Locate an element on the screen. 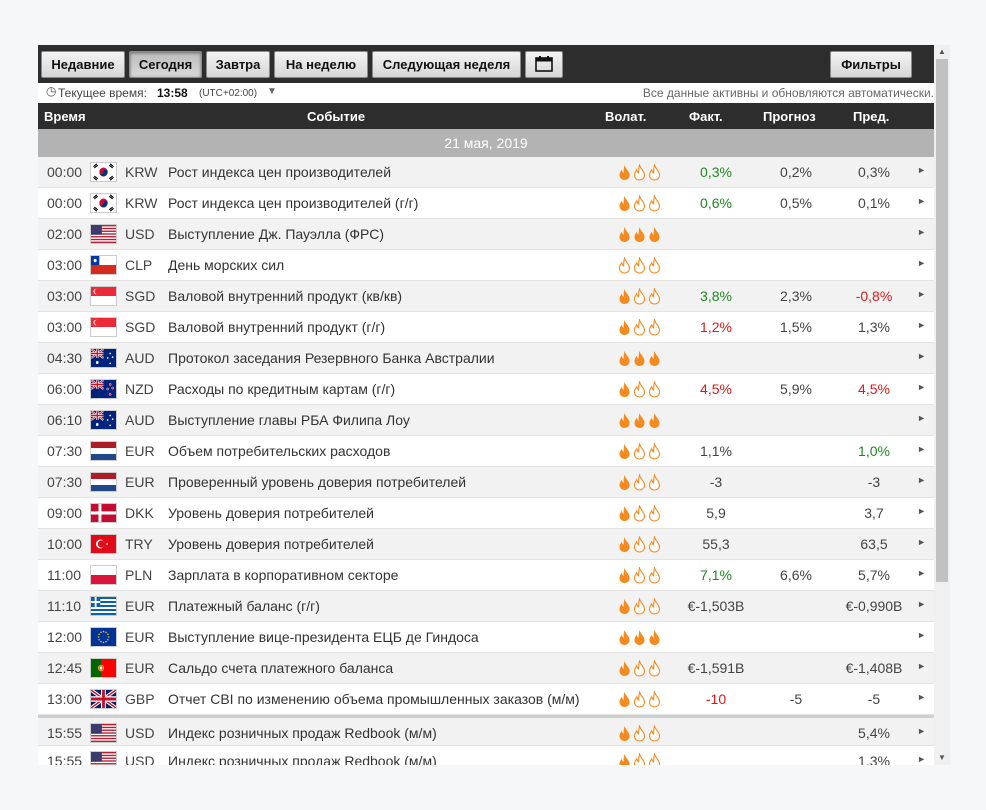 This screenshot has height=810, width=986. event-currency: DKK is located at coordinates (139, 513).